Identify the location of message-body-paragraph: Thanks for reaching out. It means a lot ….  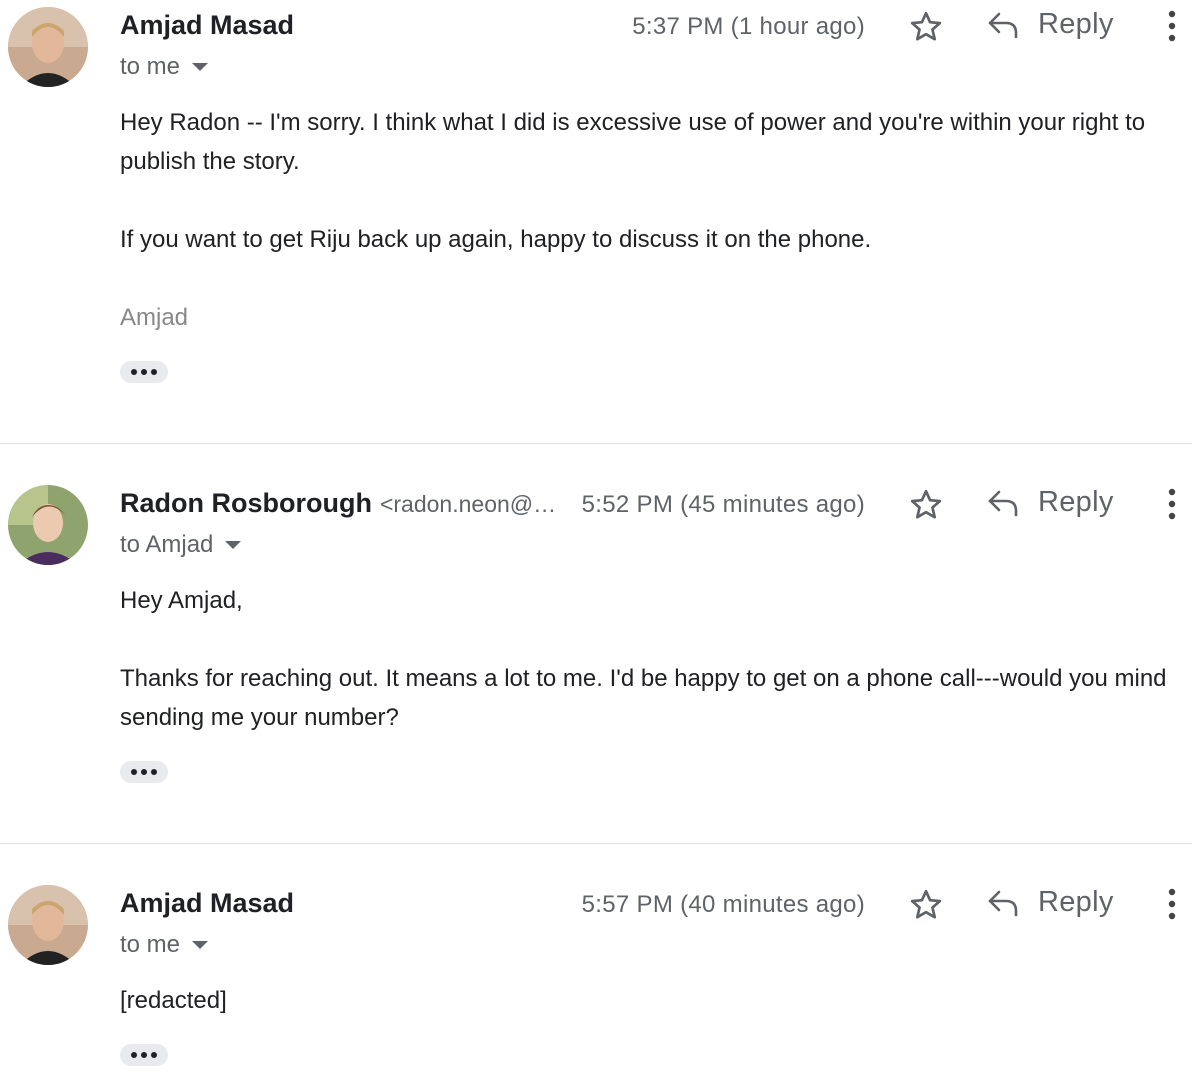
(643, 698).